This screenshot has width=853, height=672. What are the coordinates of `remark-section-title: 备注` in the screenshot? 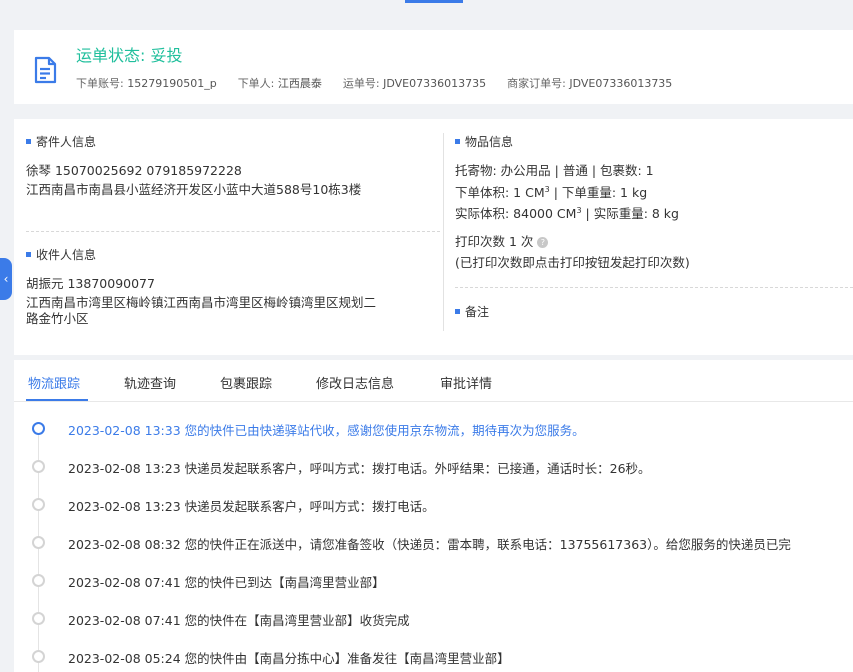 It's located at (472, 311).